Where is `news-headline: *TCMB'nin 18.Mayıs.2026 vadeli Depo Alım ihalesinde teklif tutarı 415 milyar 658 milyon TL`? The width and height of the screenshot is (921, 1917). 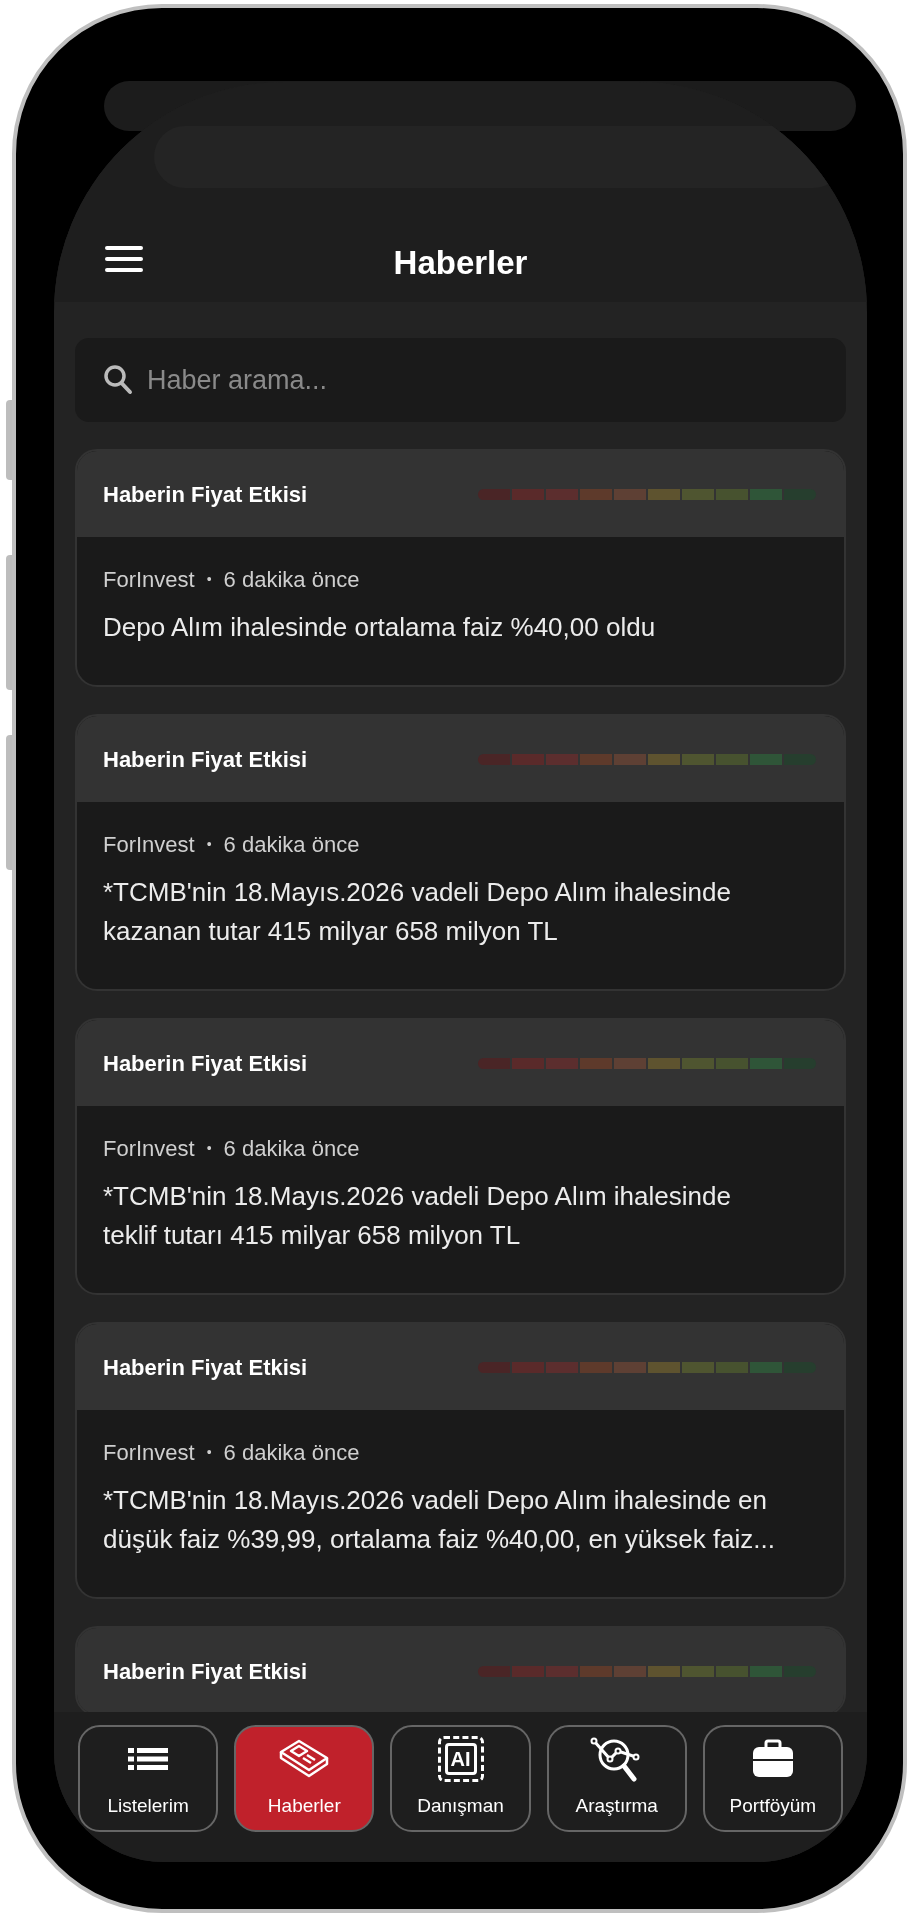 news-headline: *TCMB'nin 18.Mayıs.2026 vadeli Depo Alım ihalesinde teklif tutarı 415 milyar 658 milyon TL is located at coordinates (417, 1216).